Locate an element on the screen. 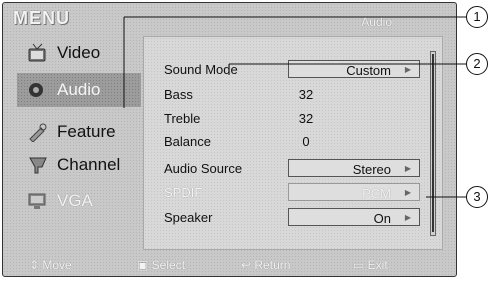 The height and width of the screenshot is (281, 501). callout-1: 1 is located at coordinates (477, 17).